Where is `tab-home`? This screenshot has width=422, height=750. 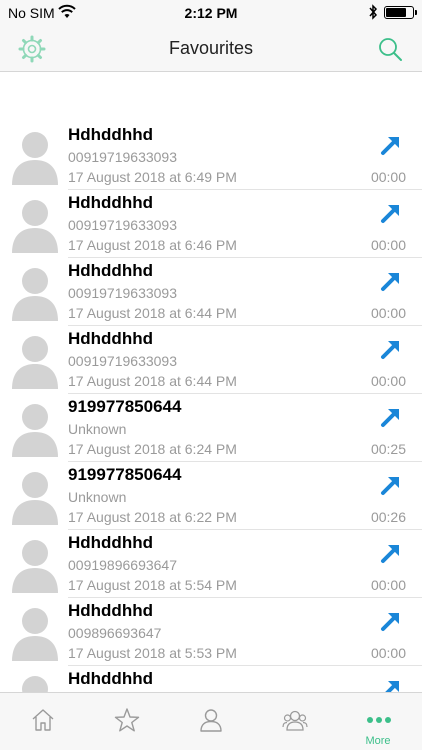
tab-home is located at coordinates (42, 721).